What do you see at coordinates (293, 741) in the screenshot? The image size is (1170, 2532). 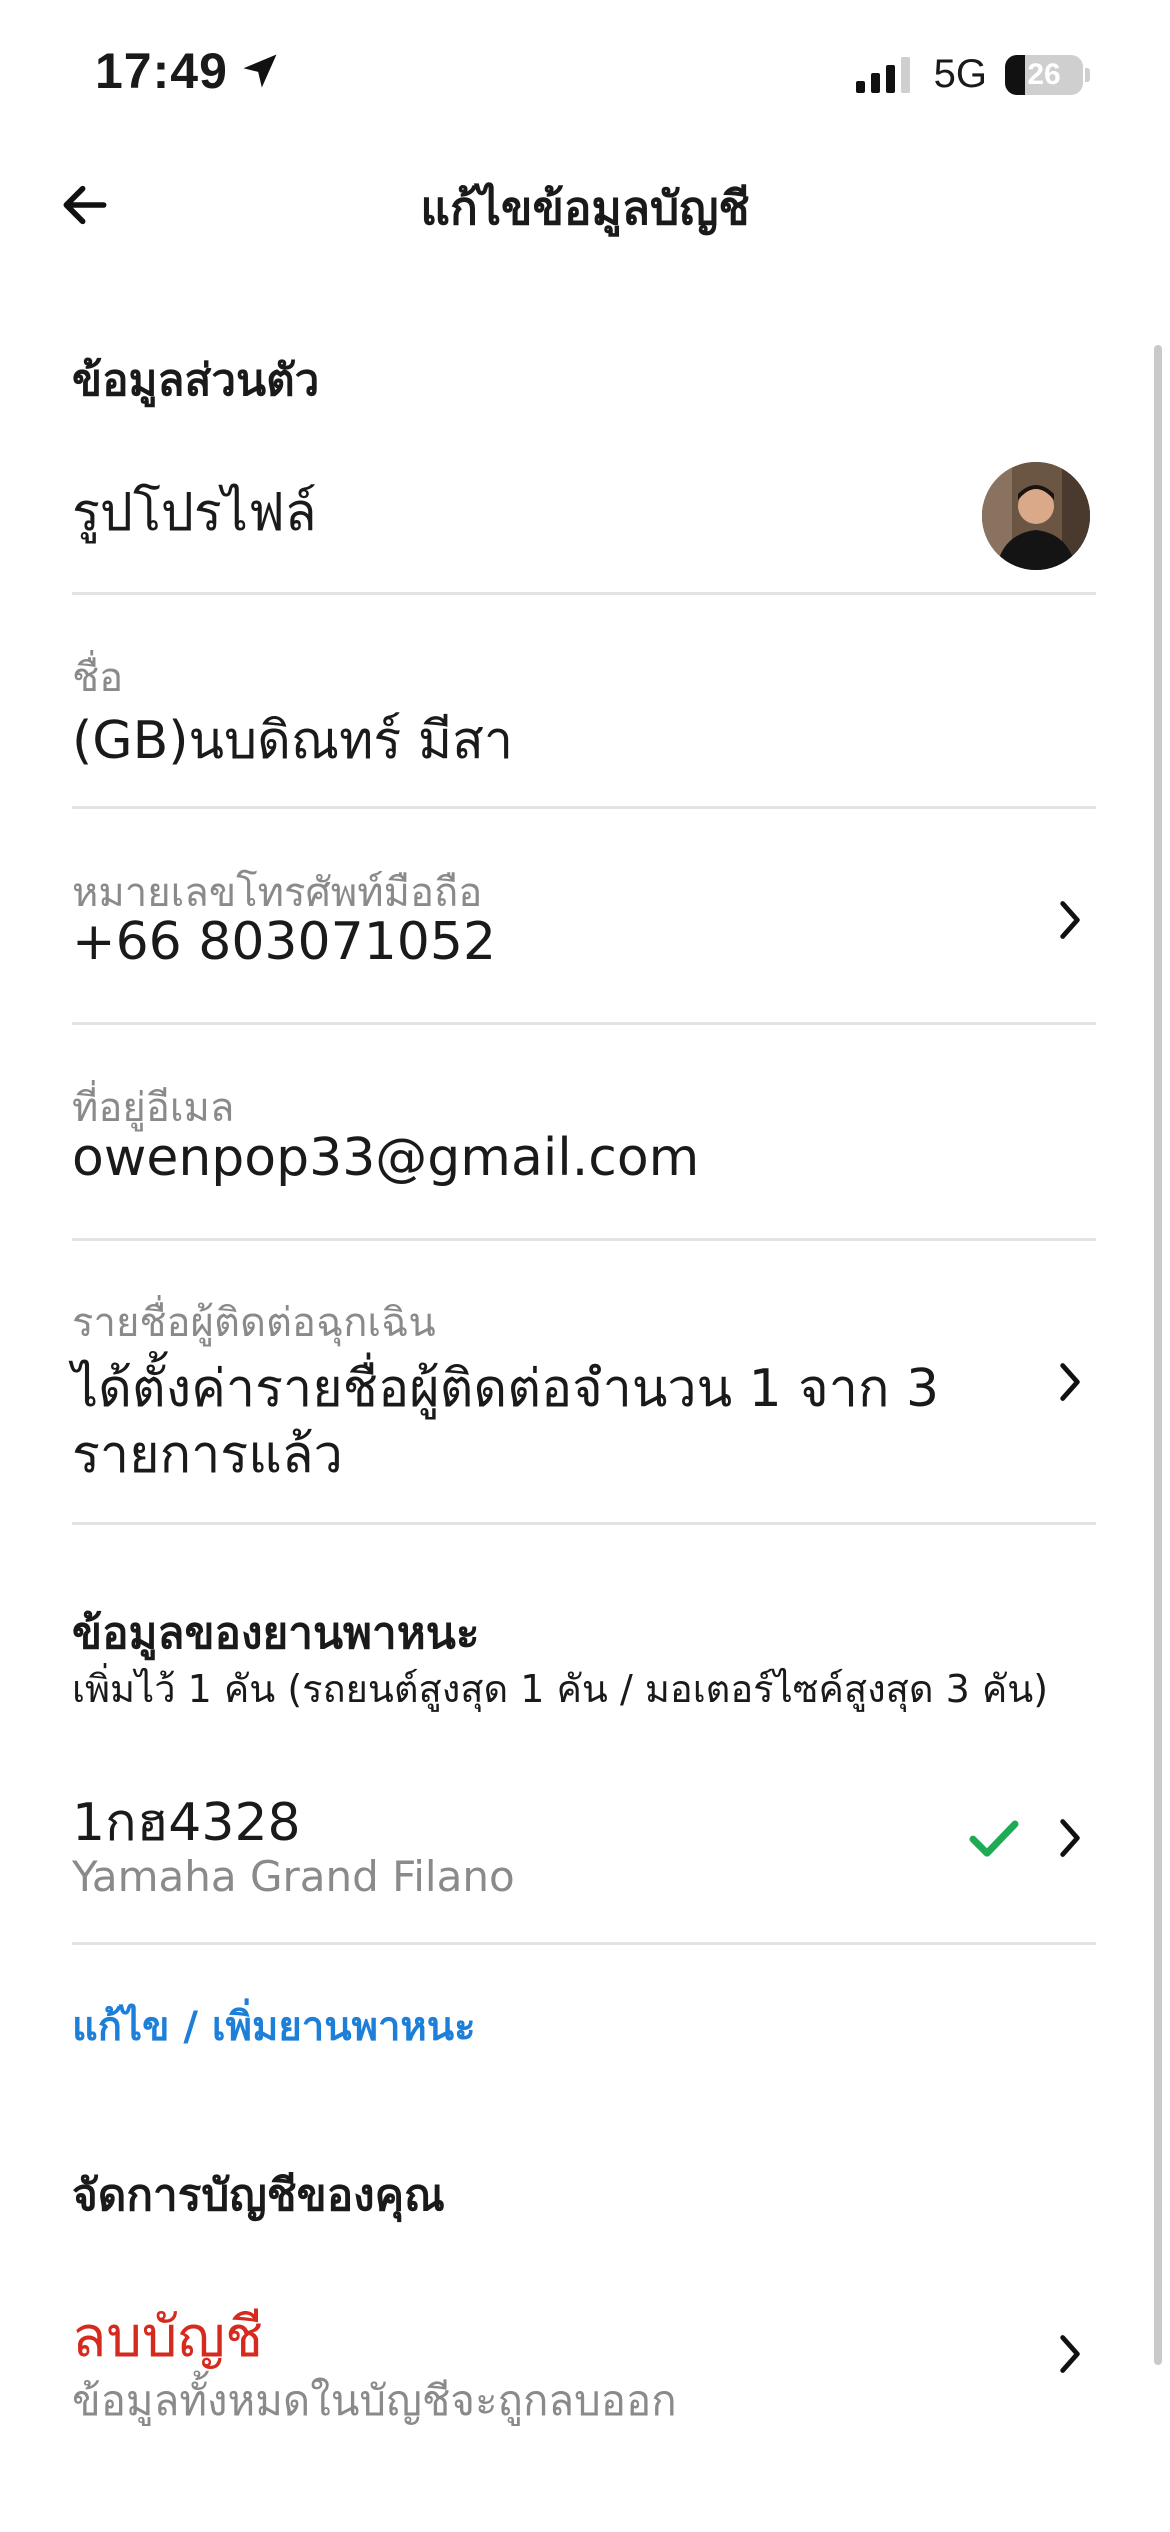 I see `name-value: (GB)นบดิณทร์ มีสา` at bounding box center [293, 741].